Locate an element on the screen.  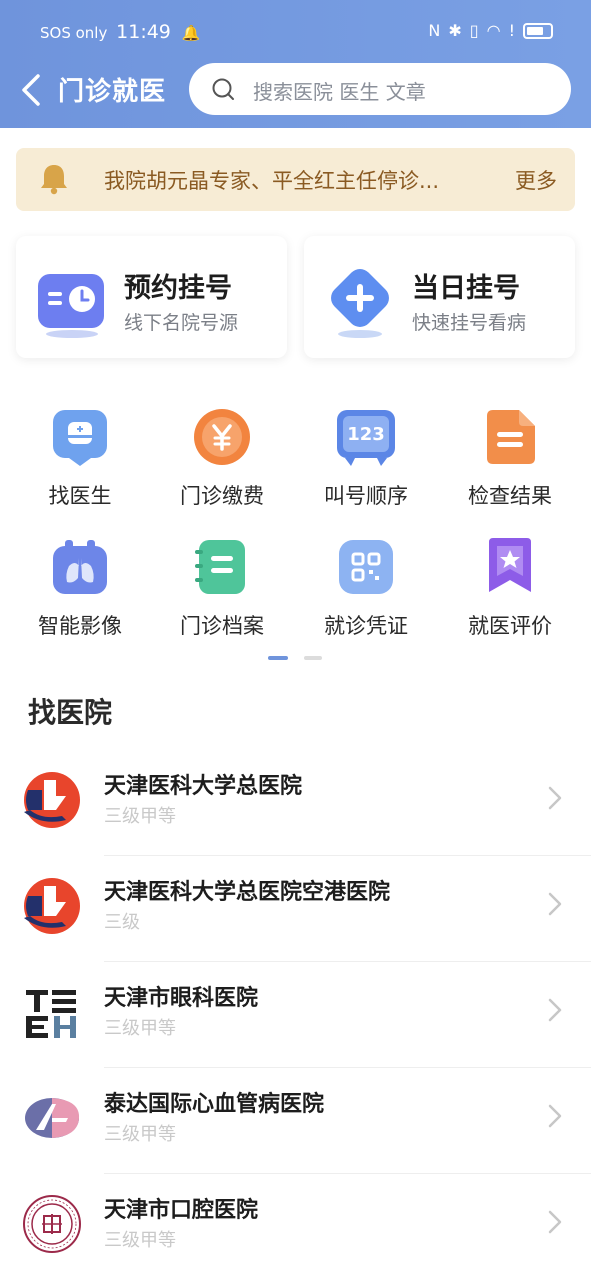
archive-icon is located at coordinates (220, 567).